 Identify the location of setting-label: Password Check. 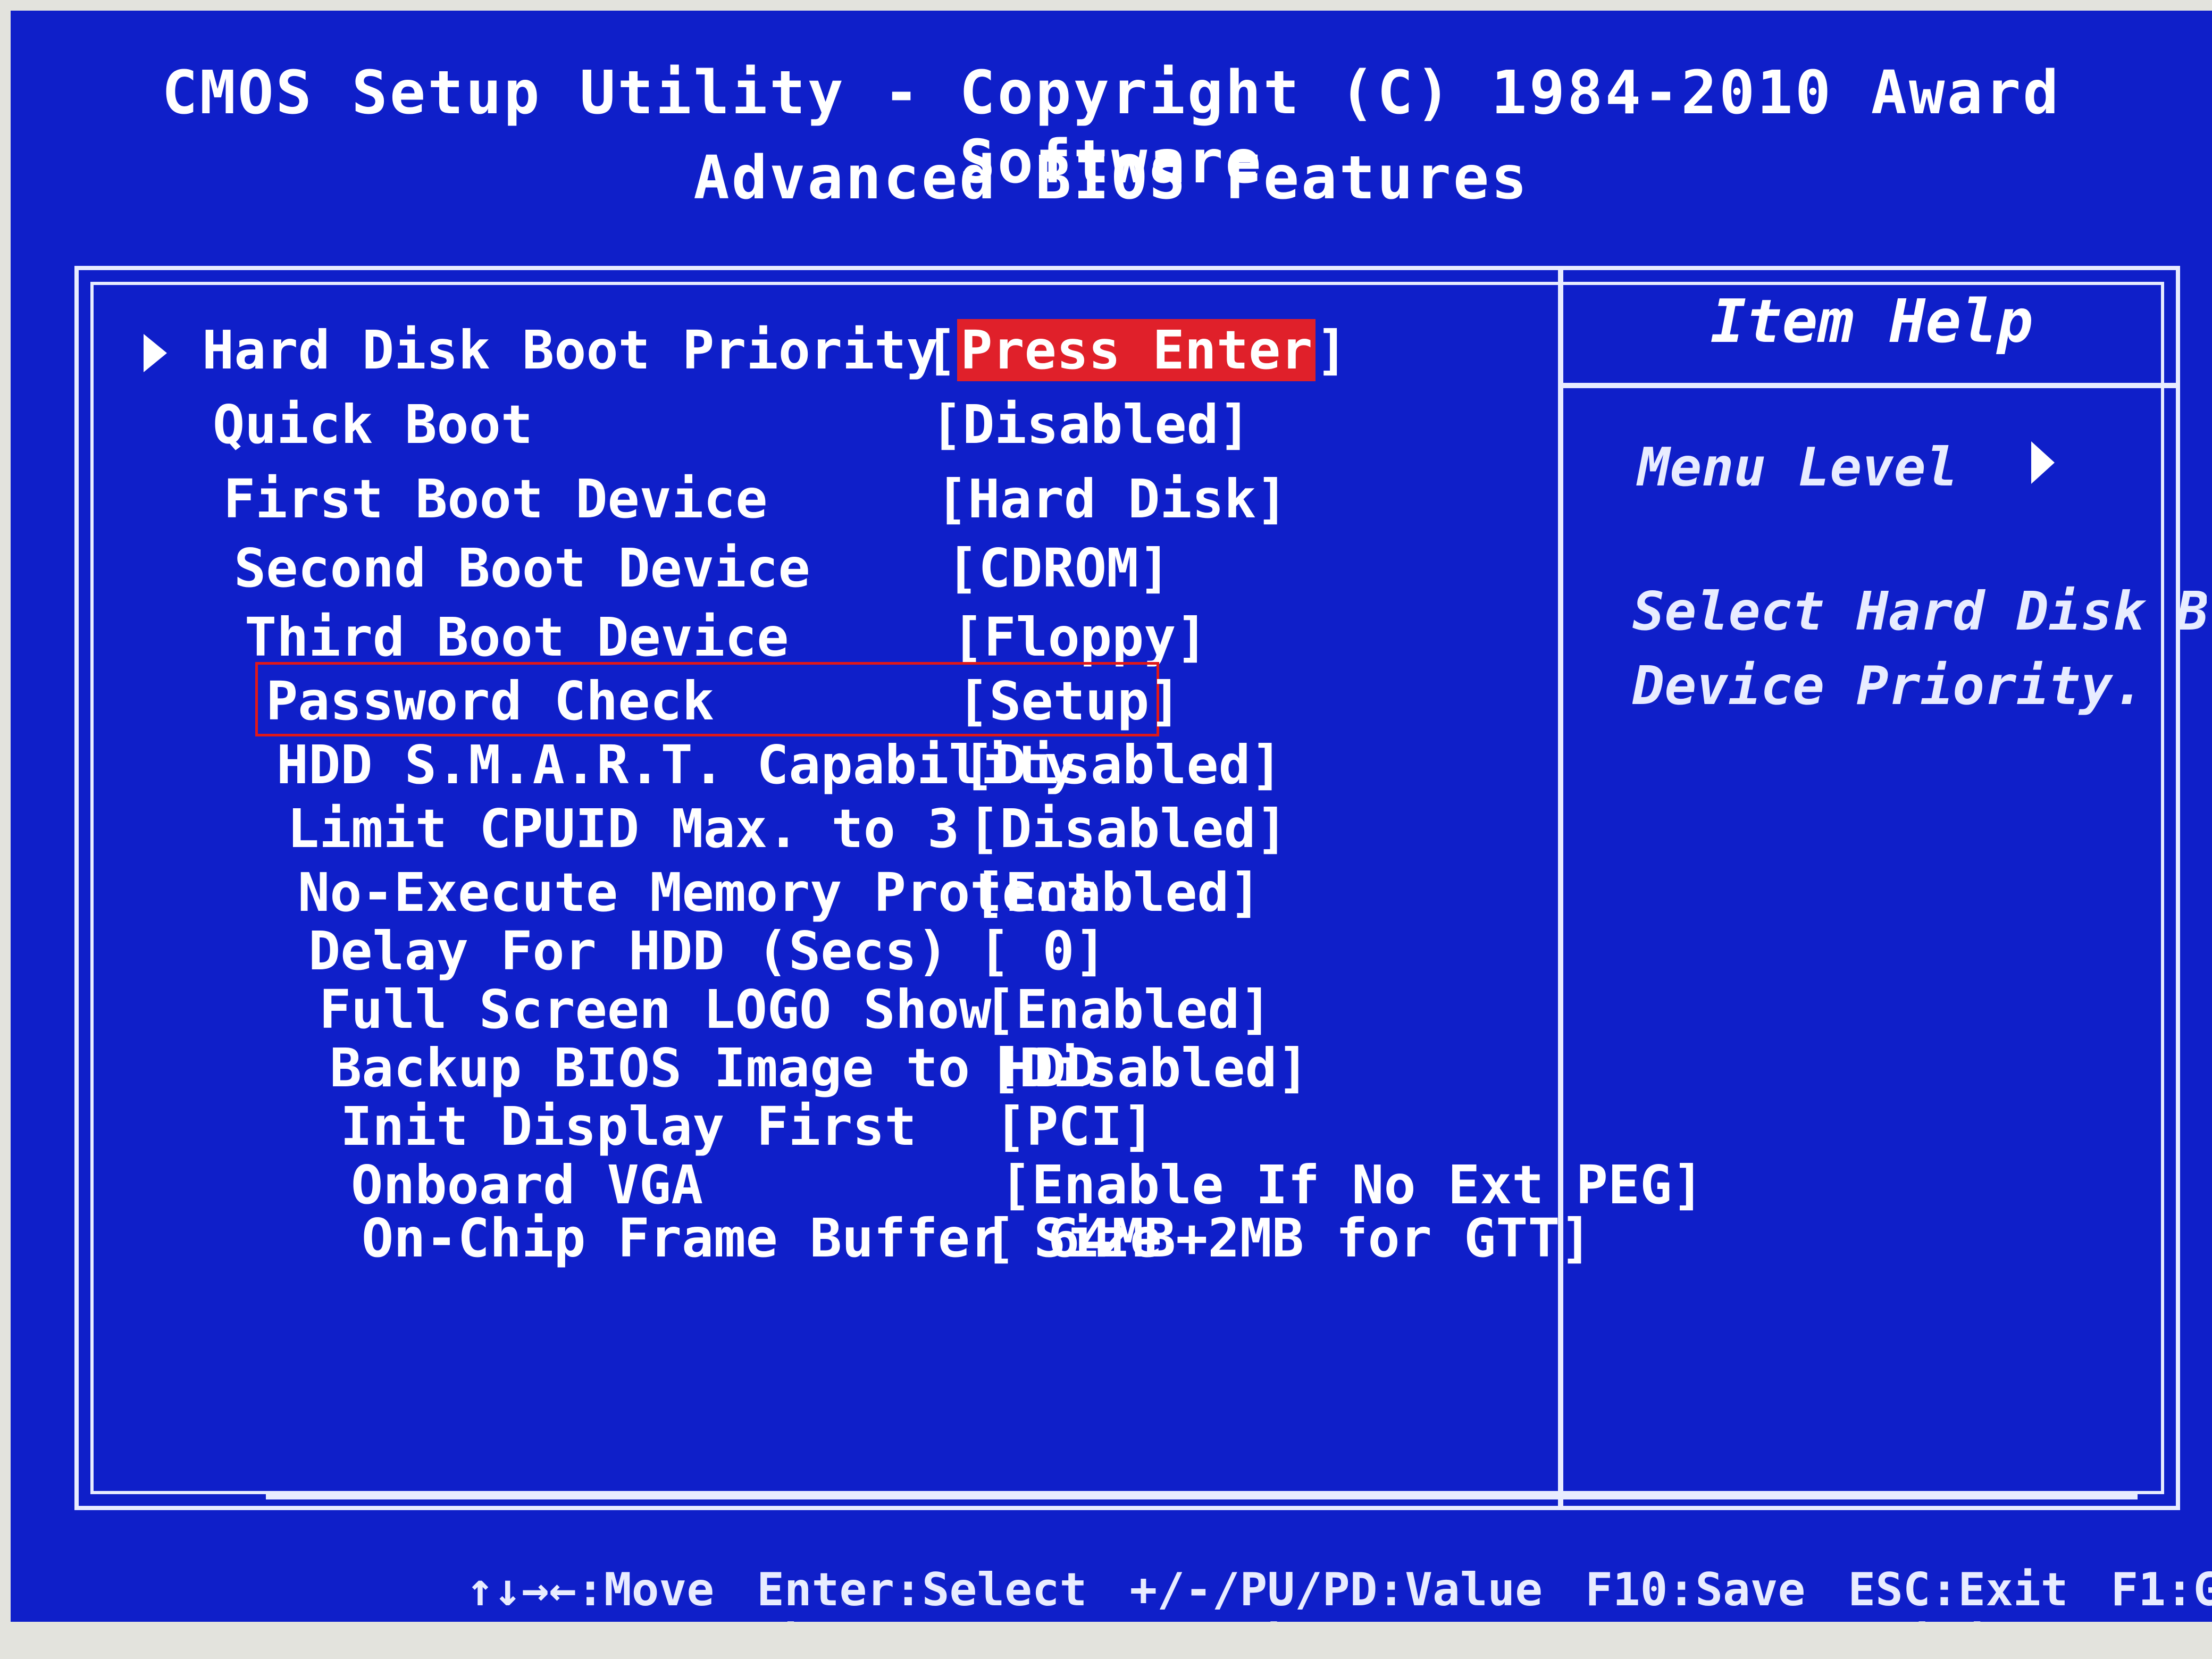
(490, 701).